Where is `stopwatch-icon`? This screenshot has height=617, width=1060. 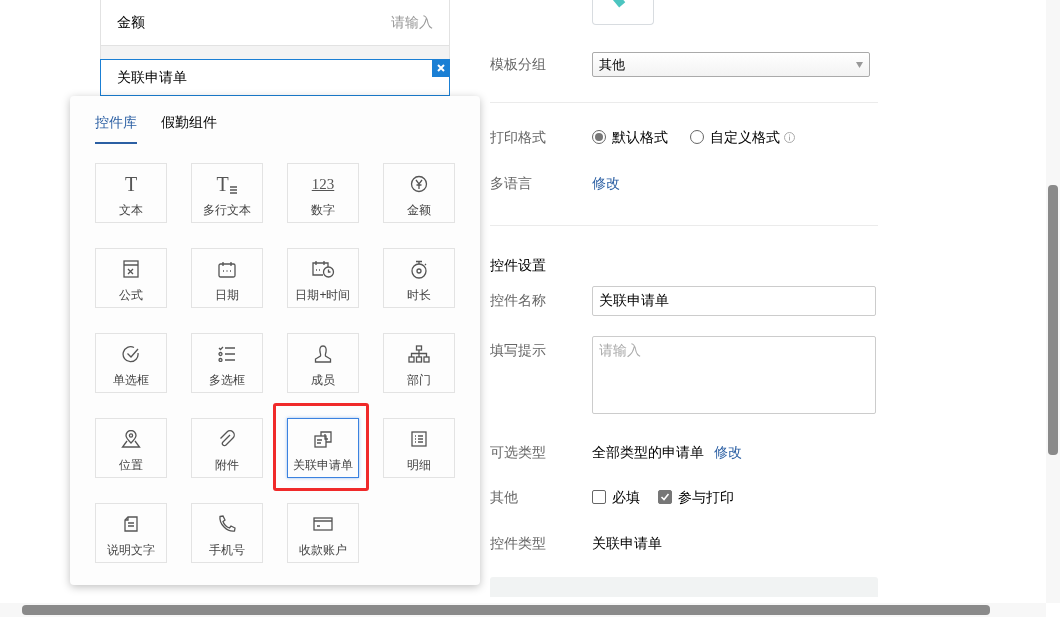 stopwatch-icon is located at coordinates (419, 269).